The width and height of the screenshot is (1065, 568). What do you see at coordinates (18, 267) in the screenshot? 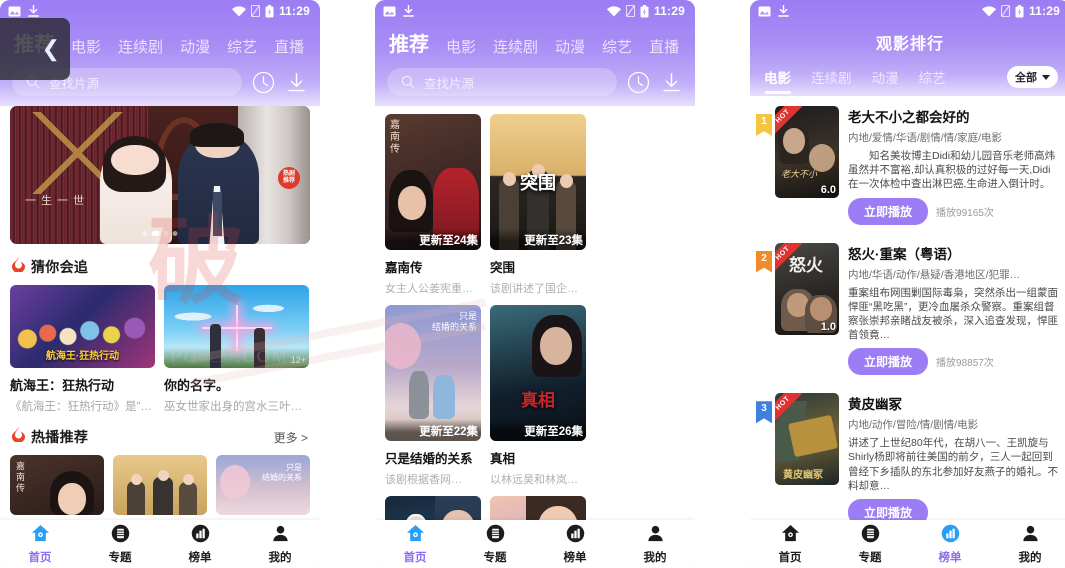
I see `flame-icon` at bounding box center [18, 267].